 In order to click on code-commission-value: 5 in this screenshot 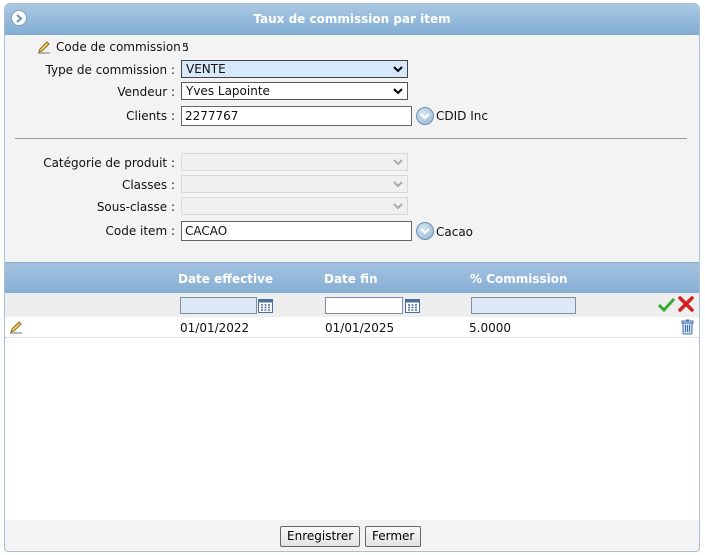, I will do `click(185, 47)`.